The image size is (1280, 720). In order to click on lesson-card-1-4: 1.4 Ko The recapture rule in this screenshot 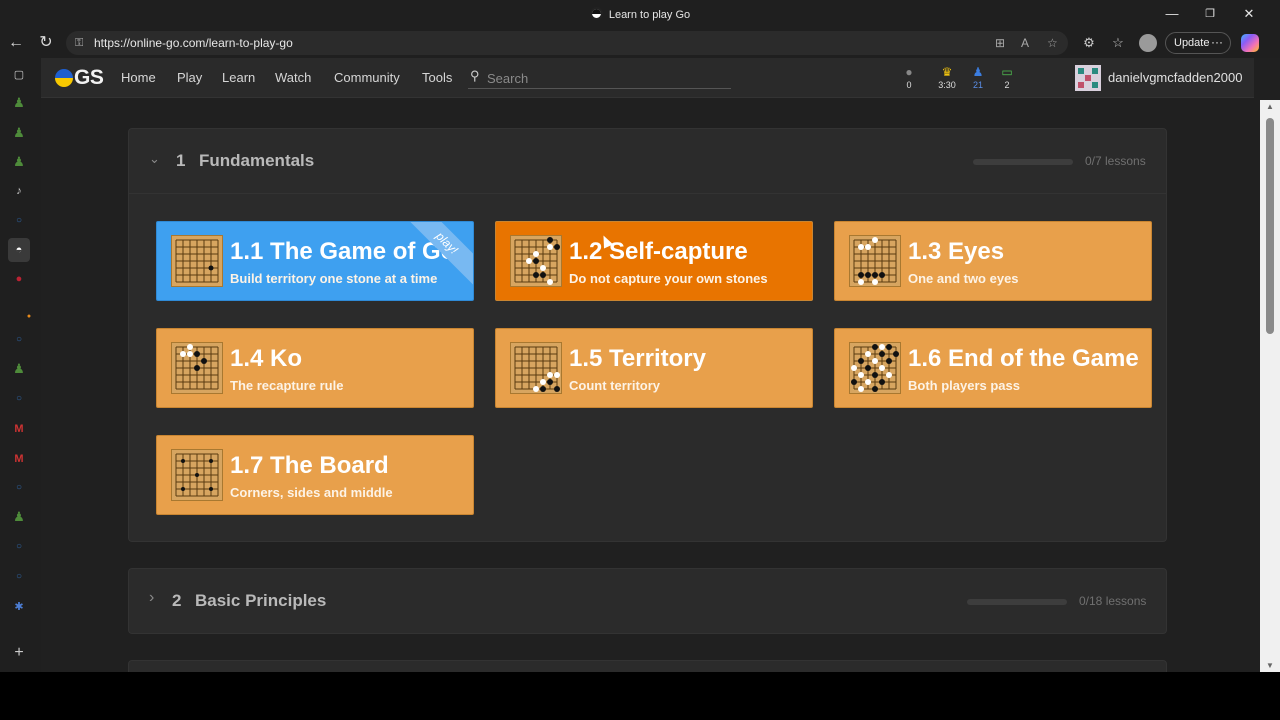, I will do `click(315, 368)`.